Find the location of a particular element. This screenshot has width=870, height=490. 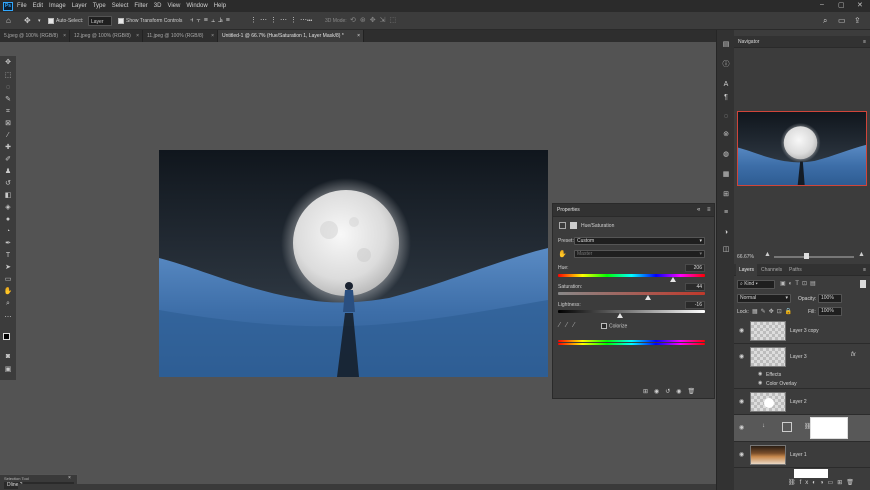

effects-fx-icon: fx is located at coordinates (853, 355).